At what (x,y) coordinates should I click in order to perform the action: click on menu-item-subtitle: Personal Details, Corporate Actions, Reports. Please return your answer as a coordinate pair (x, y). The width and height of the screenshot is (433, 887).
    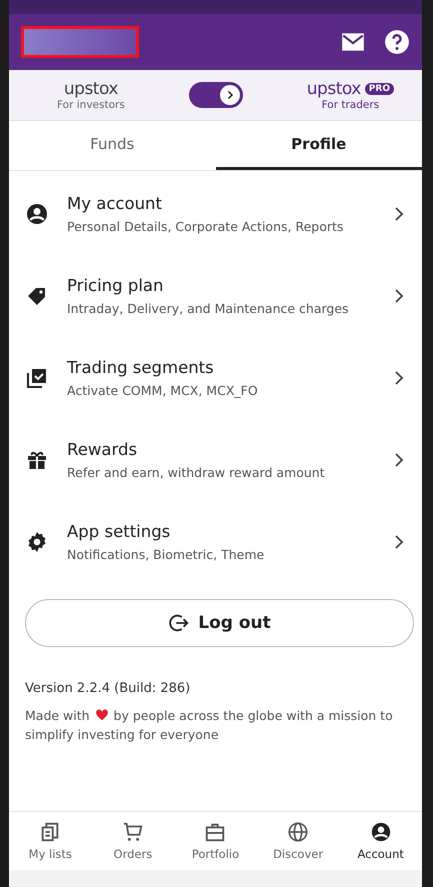
    Looking at the image, I should click on (205, 226).